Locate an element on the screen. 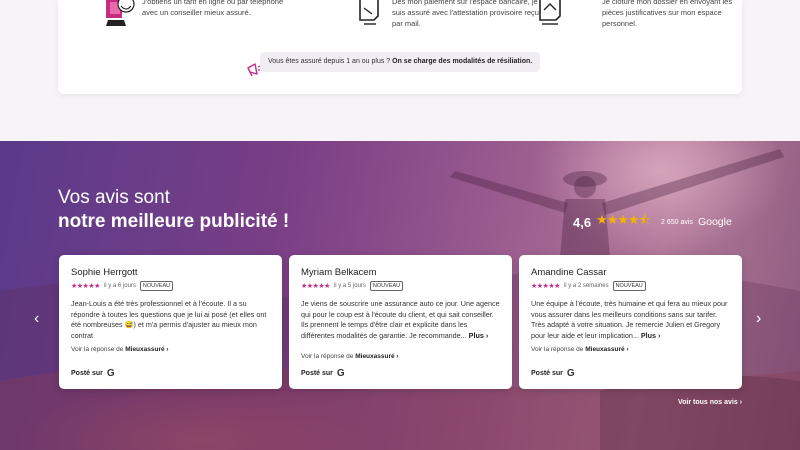 This screenshot has height=450, width=800. see-all-reviews-link: Voir tous nos avis › is located at coordinates (710, 402).